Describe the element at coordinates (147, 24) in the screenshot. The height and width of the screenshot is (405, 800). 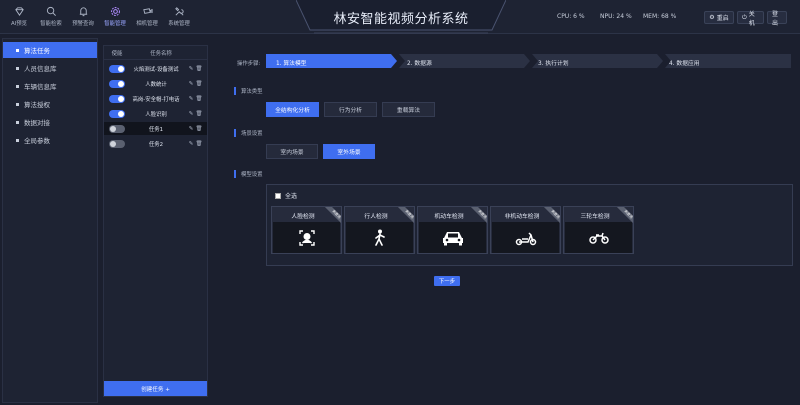
I see `nav-label: 相机管理` at that location.